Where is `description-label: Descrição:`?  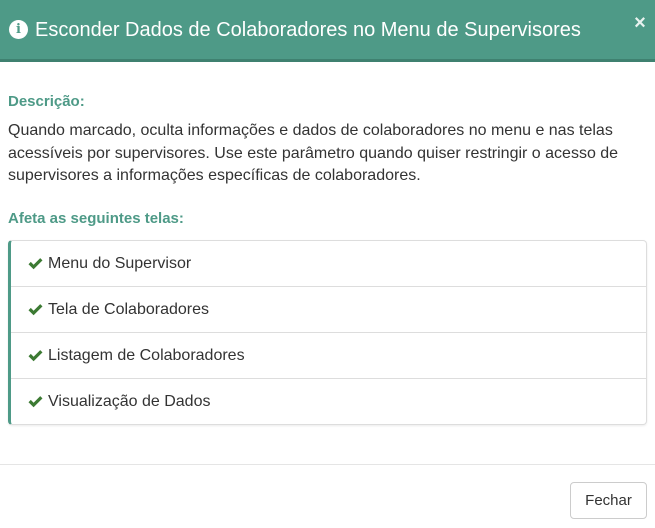 description-label: Descrição: is located at coordinates (46, 101).